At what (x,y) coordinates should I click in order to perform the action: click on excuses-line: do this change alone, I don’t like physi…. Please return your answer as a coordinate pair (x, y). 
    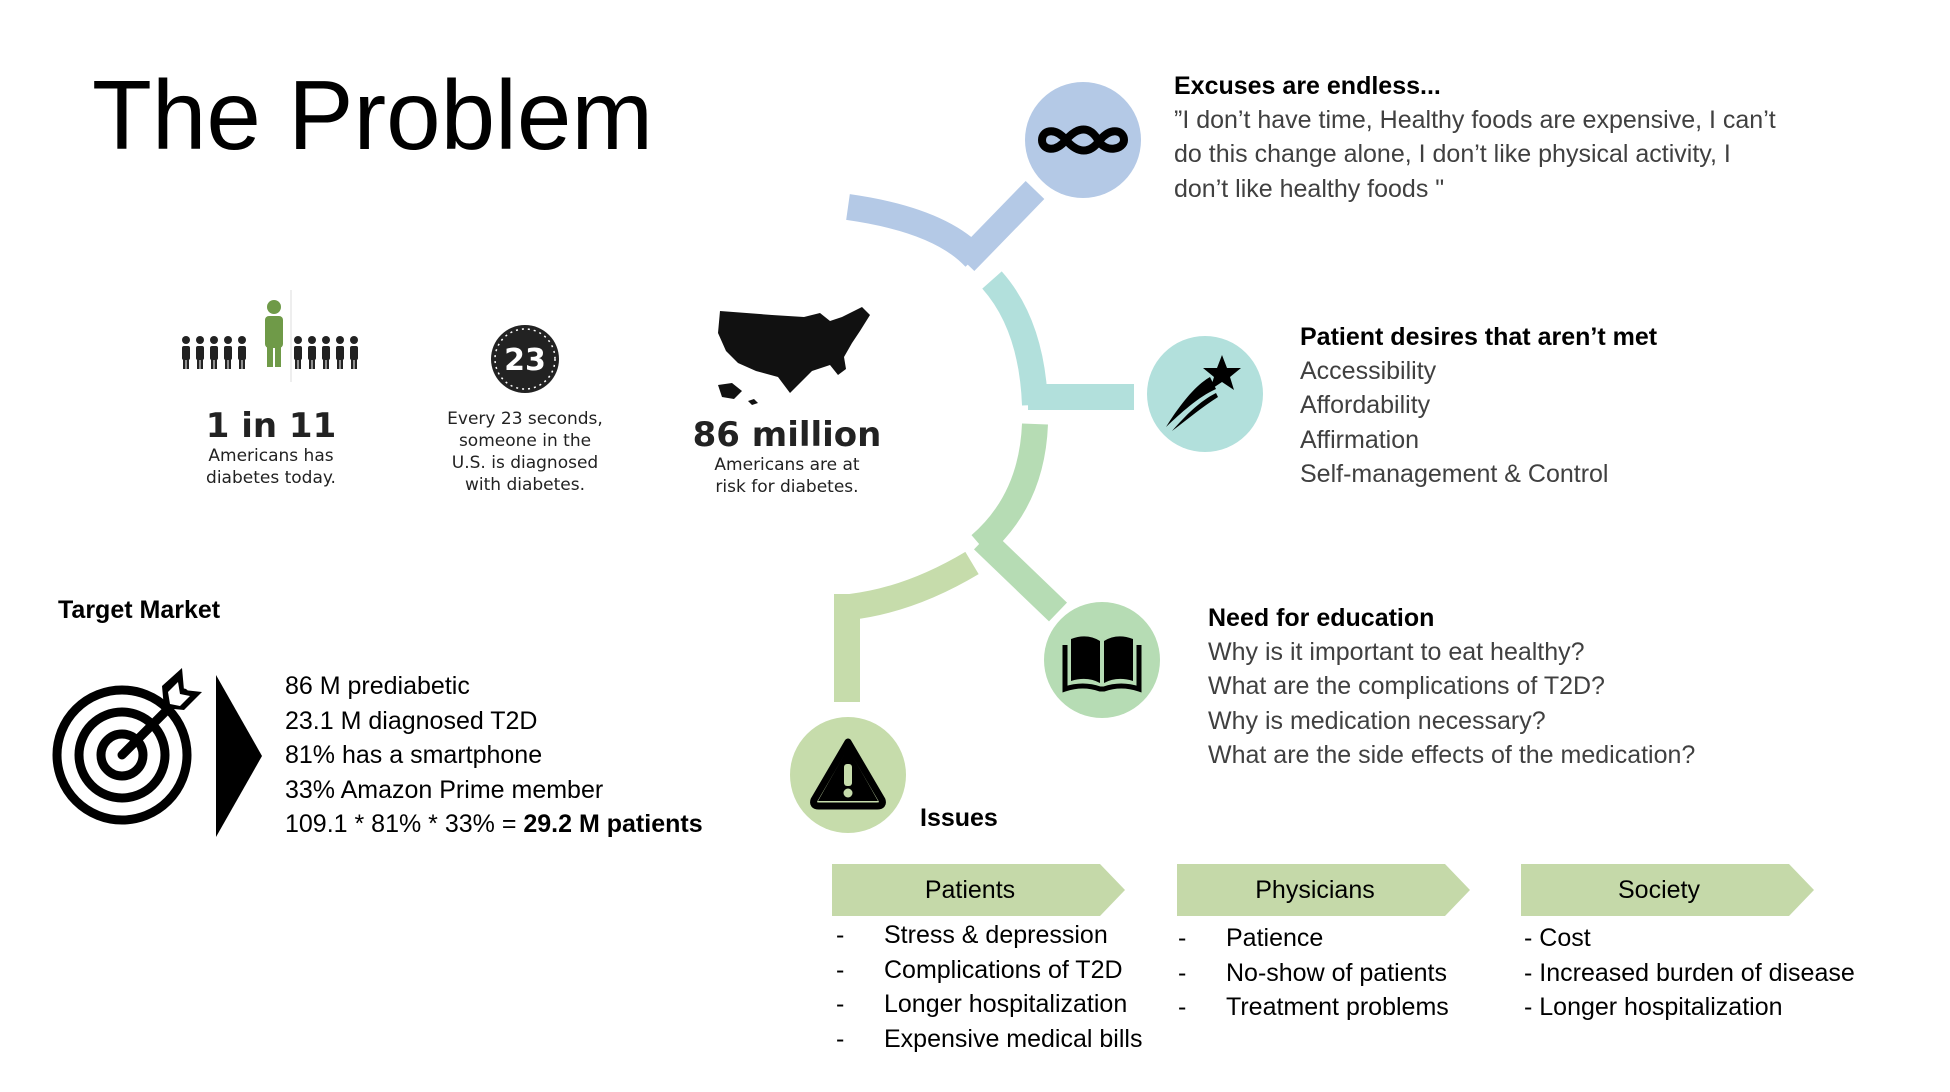
    Looking at the image, I should click on (1452, 154).